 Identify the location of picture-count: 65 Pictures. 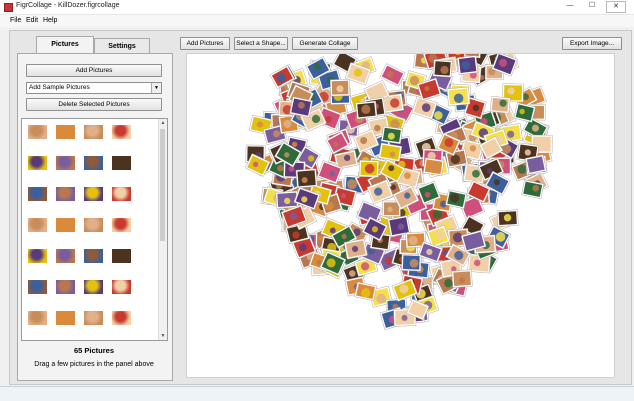
(94, 350).